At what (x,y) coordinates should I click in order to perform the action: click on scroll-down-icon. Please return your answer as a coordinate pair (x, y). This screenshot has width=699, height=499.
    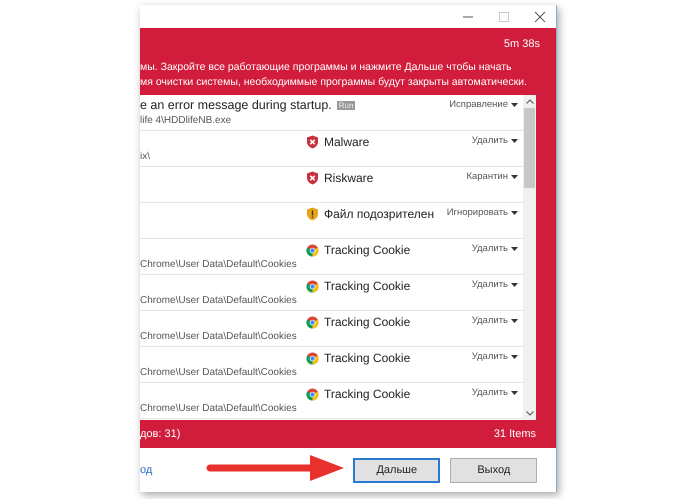
    Looking at the image, I should click on (530, 413).